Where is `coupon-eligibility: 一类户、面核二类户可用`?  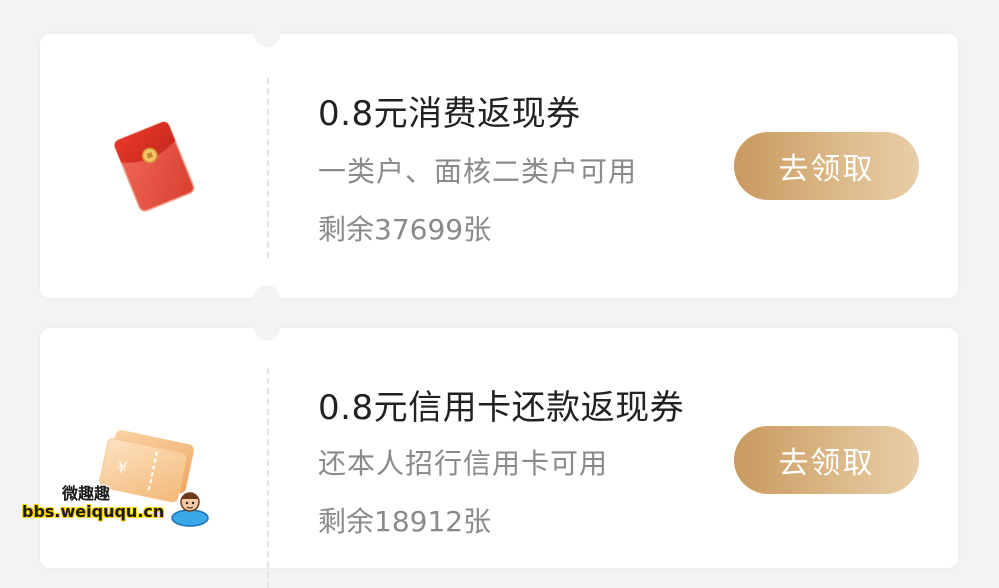
coupon-eligibility: 一类户、面核二类户可用 is located at coordinates (478, 171).